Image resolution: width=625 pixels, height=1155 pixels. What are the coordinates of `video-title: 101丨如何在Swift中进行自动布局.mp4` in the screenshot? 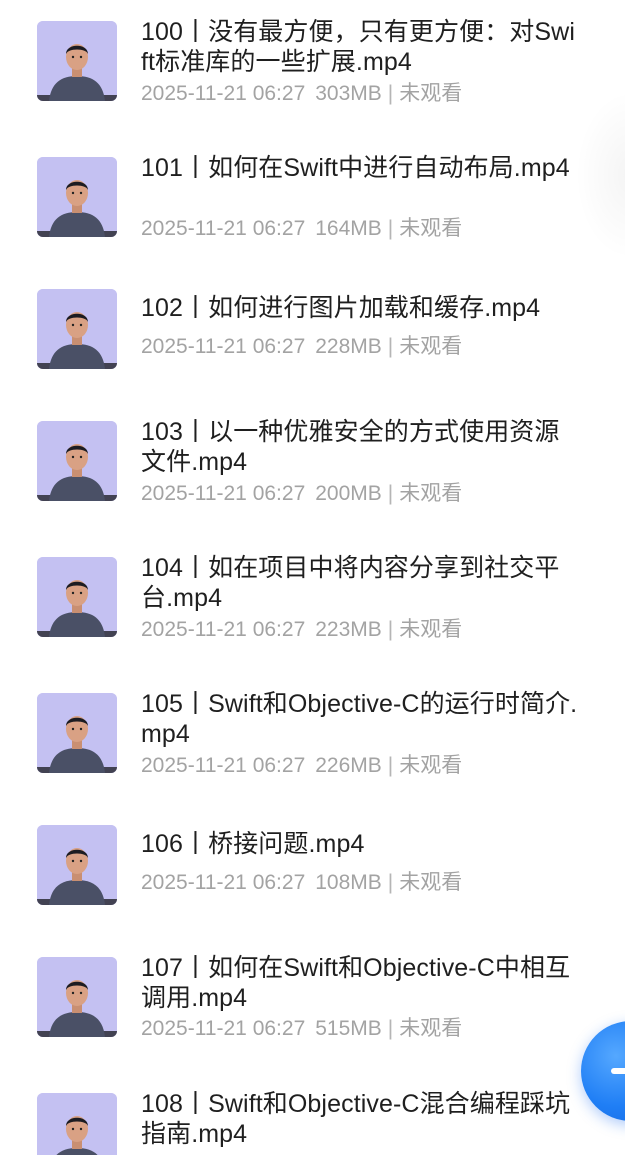 It's located at (355, 168).